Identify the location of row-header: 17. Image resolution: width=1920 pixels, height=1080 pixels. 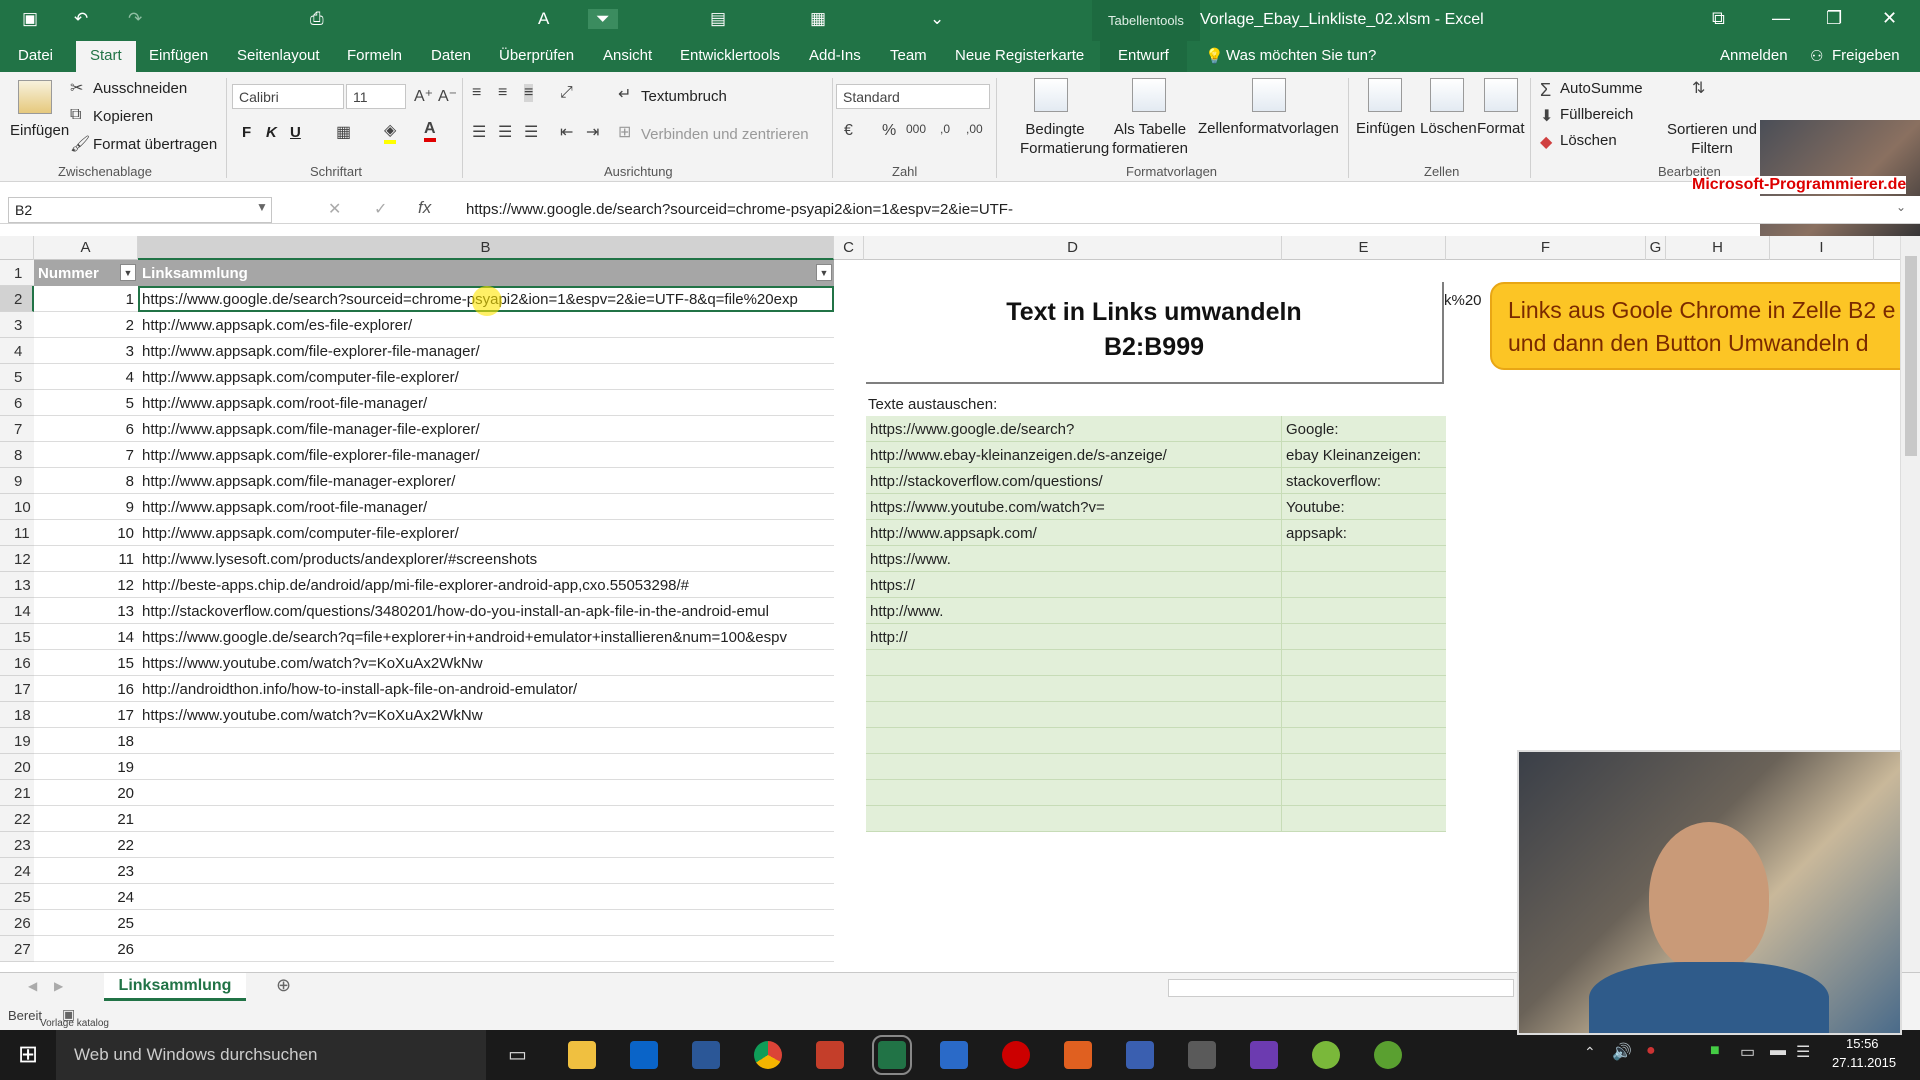
(17, 689).